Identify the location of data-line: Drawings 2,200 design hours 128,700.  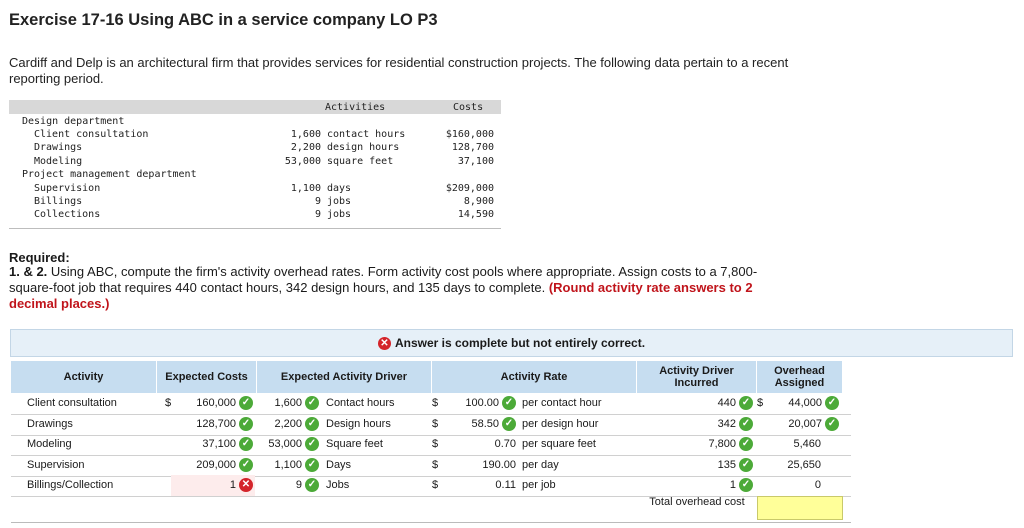
(255, 147).